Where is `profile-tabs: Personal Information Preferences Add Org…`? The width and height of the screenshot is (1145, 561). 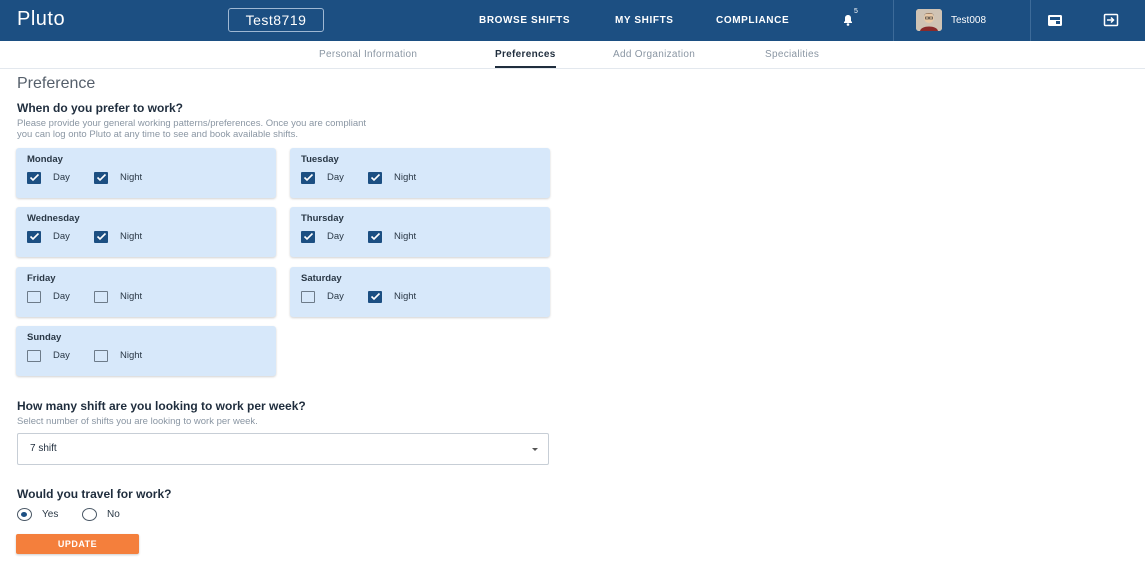
profile-tabs: Personal Information Preferences Add Org… is located at coordinates (572, 55).